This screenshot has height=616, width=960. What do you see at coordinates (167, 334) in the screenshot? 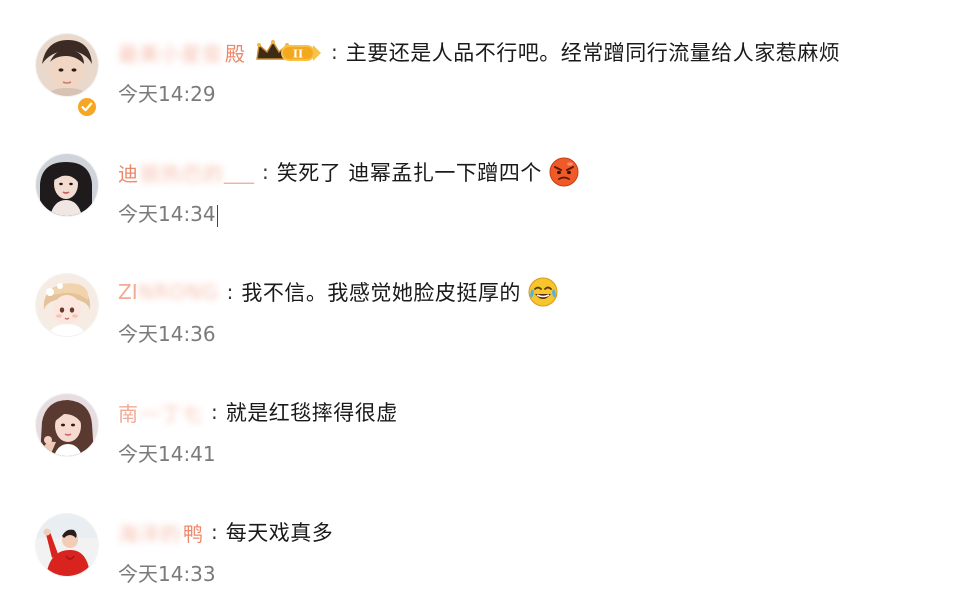
I see `comment-time: 今天14:36` at bounding box center [167, 334].